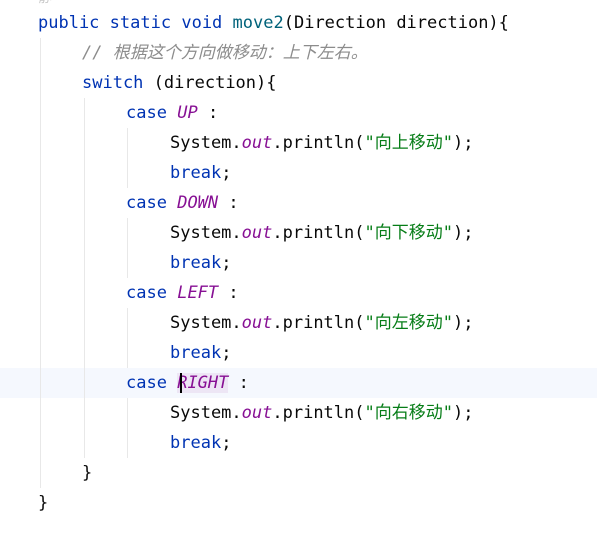  Describe the element at coordinates (203, 383) in the screenshot. I see `enum-constant: RIGHT` at that location.